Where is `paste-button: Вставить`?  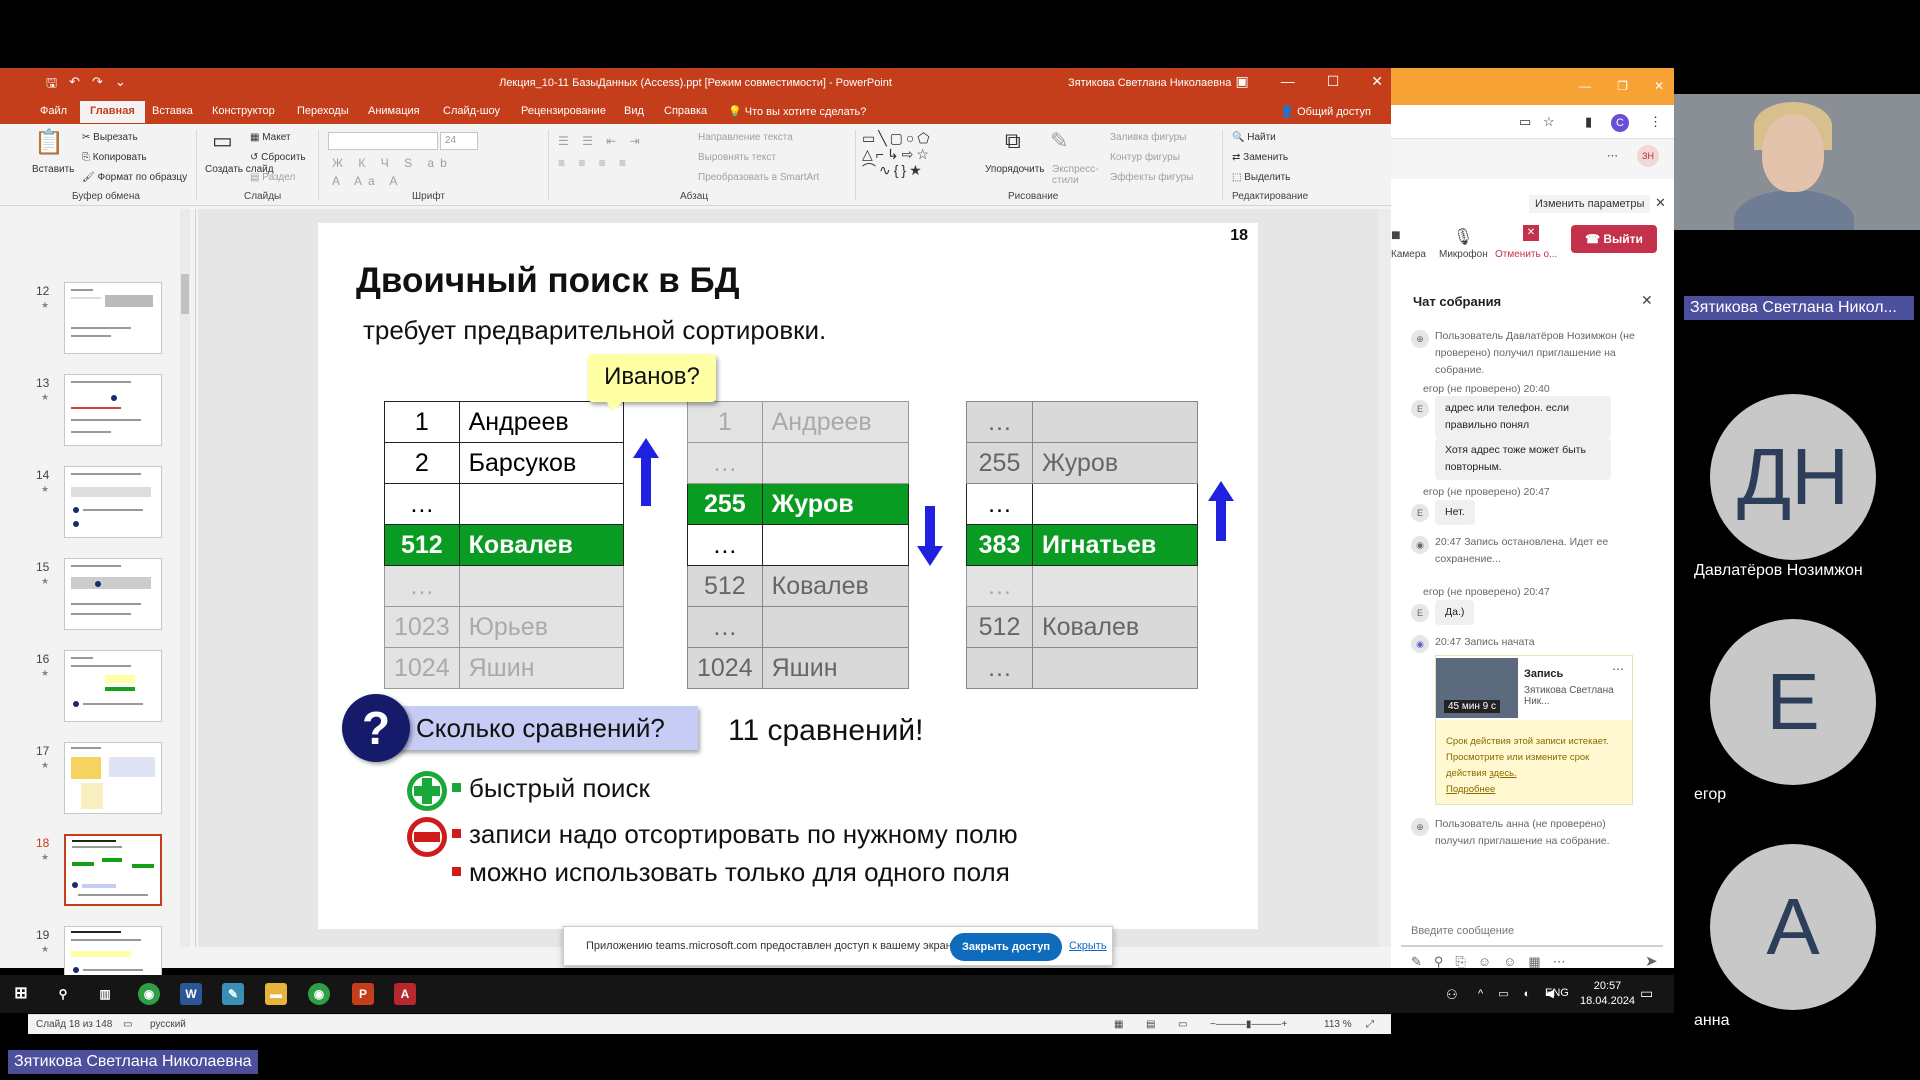
paste-button: Вставить is located at coordinates (53, 169).